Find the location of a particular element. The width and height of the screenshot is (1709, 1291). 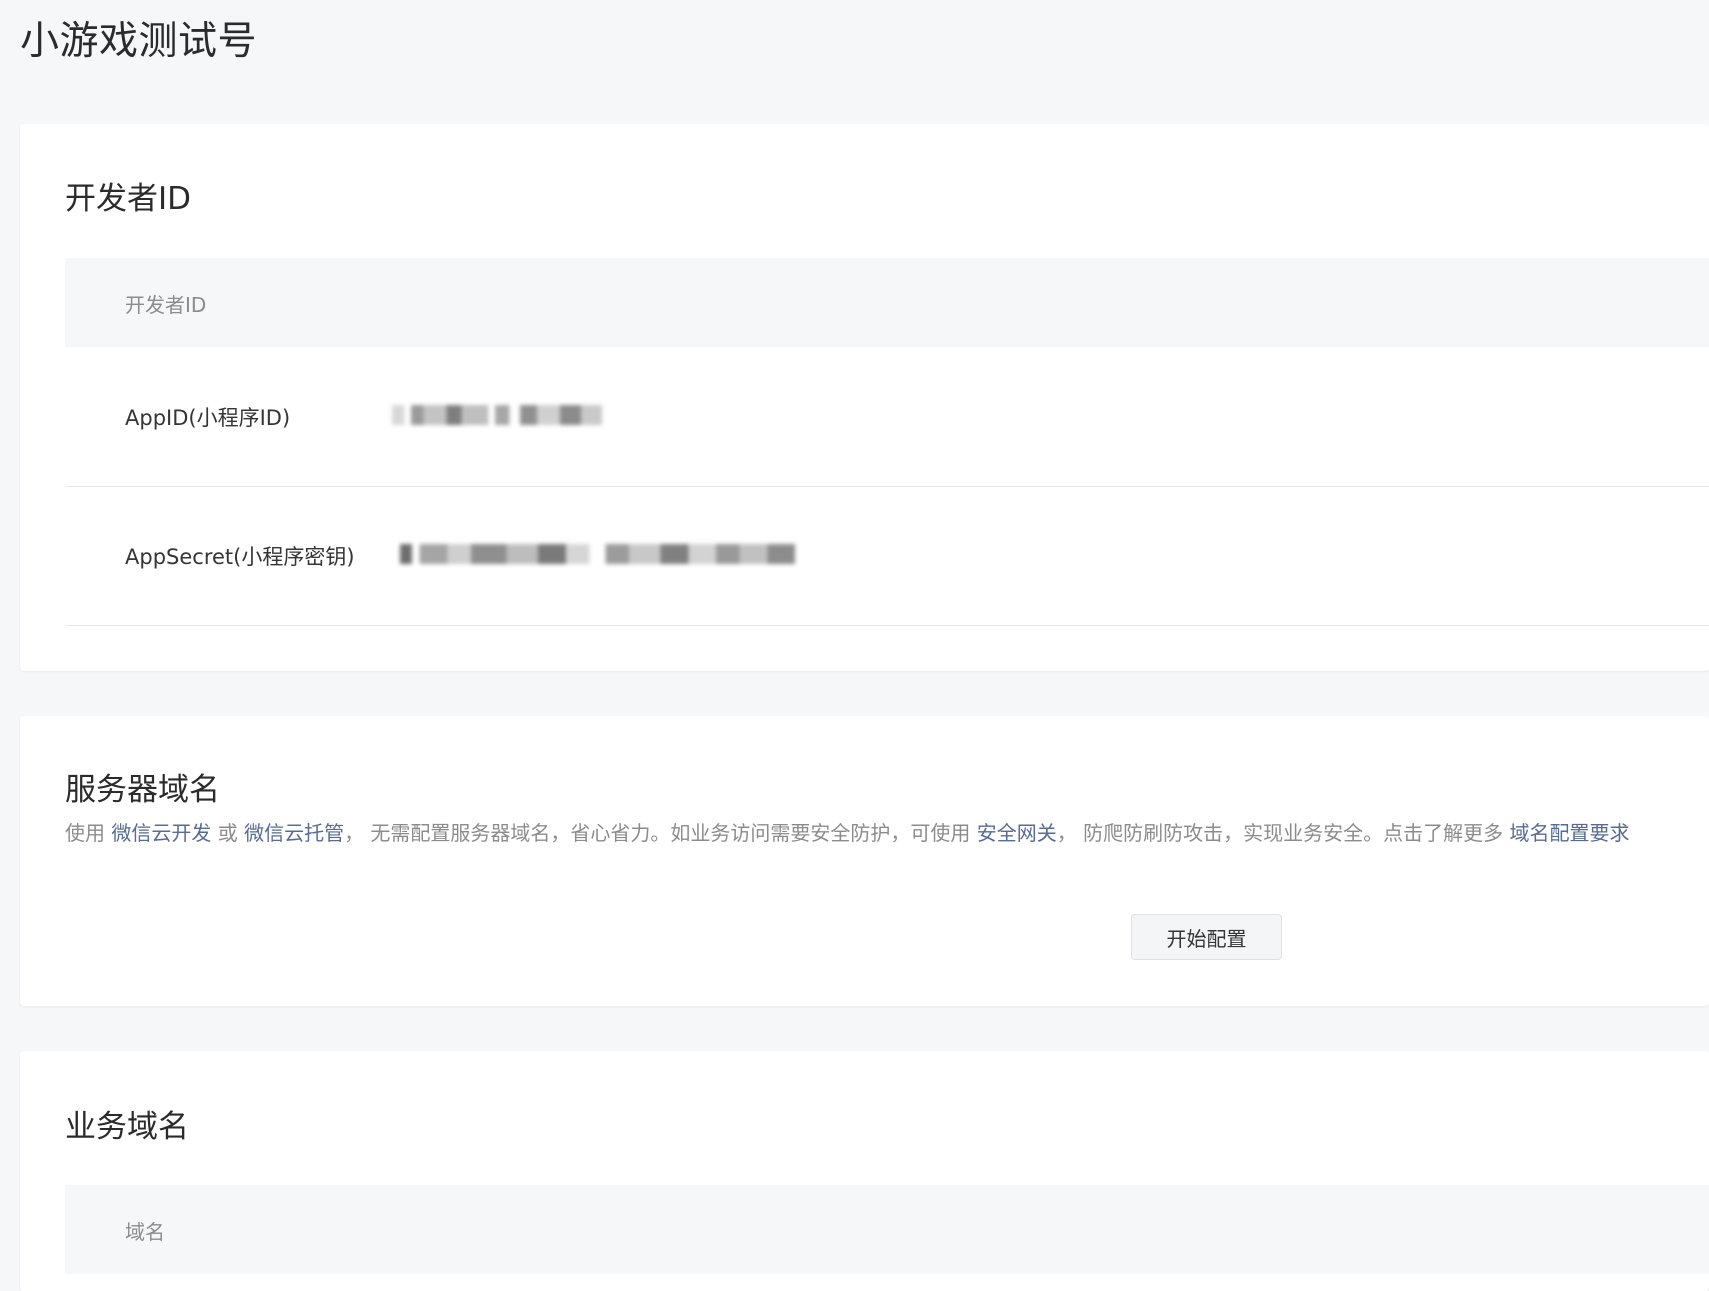

business-domain-table-header: 域名 is located at coordinates (887, 1229).